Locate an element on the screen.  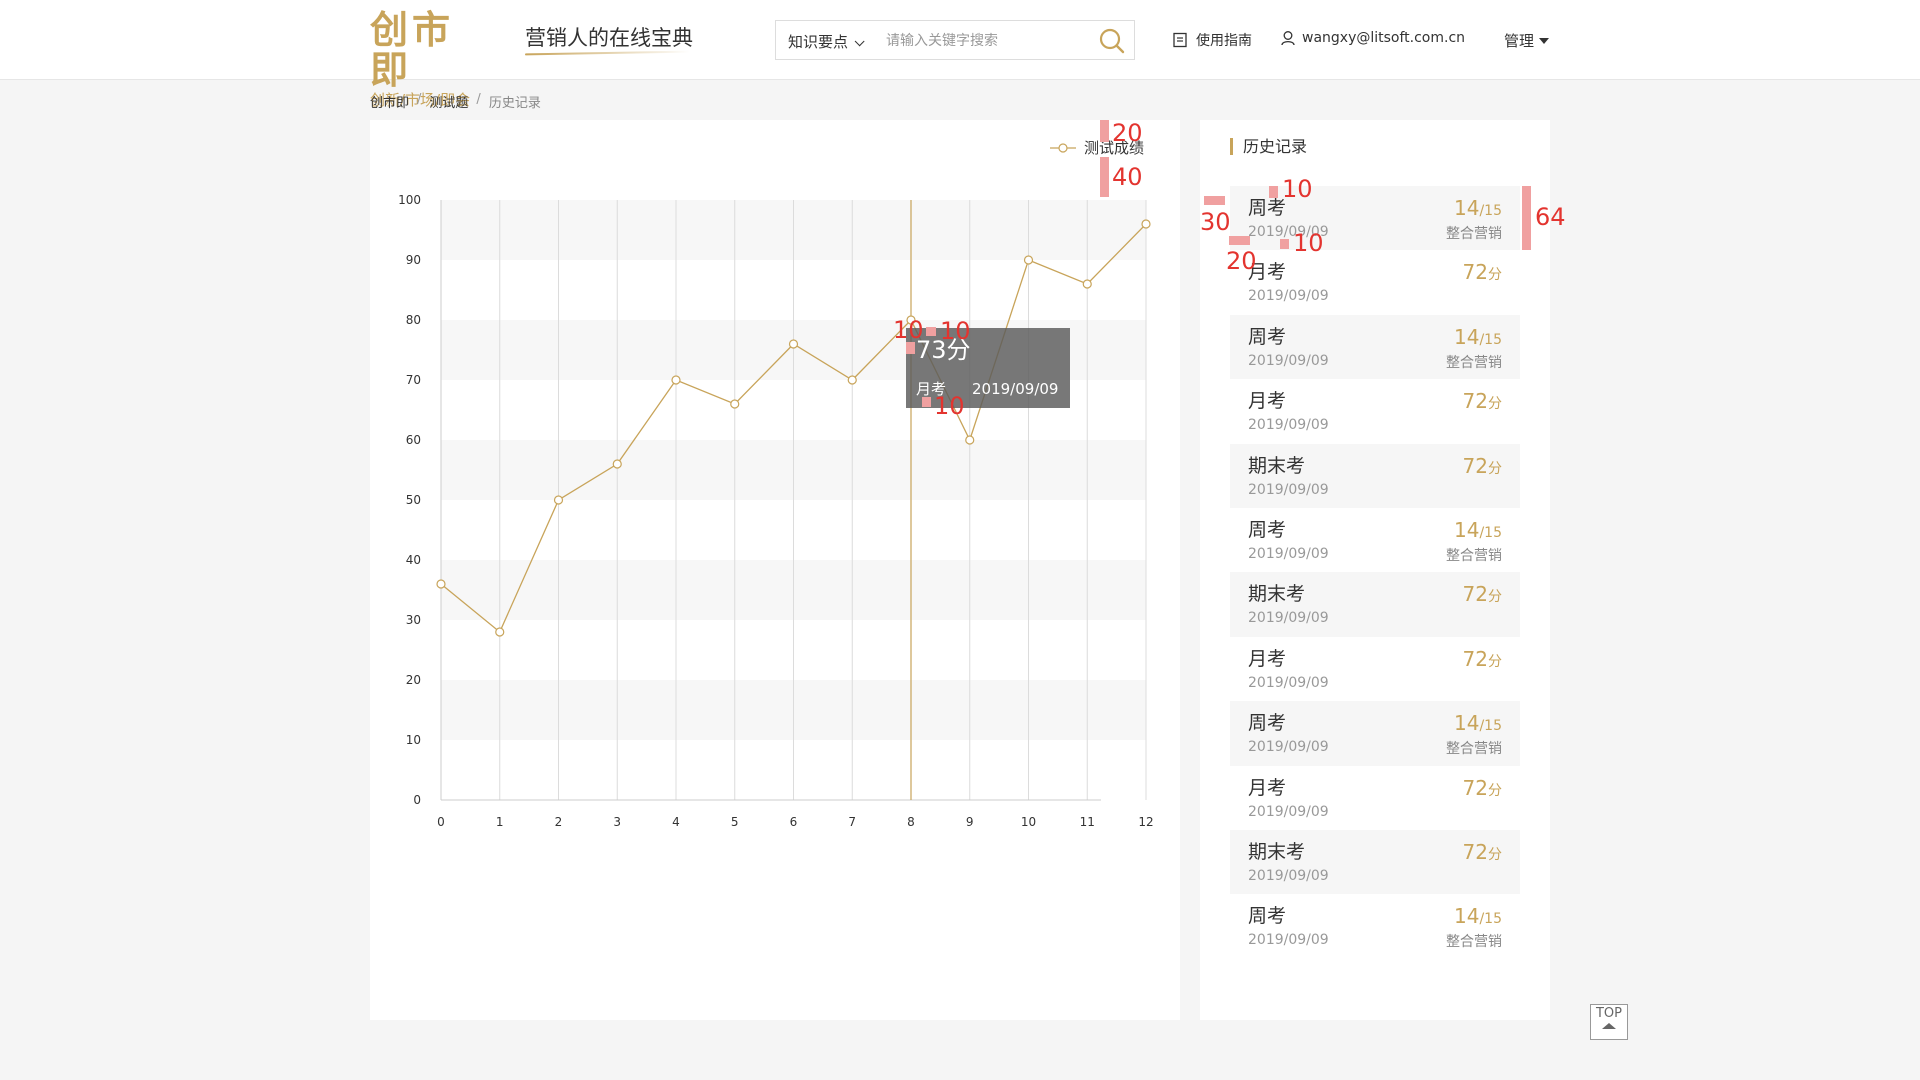
x-tick-label: 7 is located at coordinates (852, 822).